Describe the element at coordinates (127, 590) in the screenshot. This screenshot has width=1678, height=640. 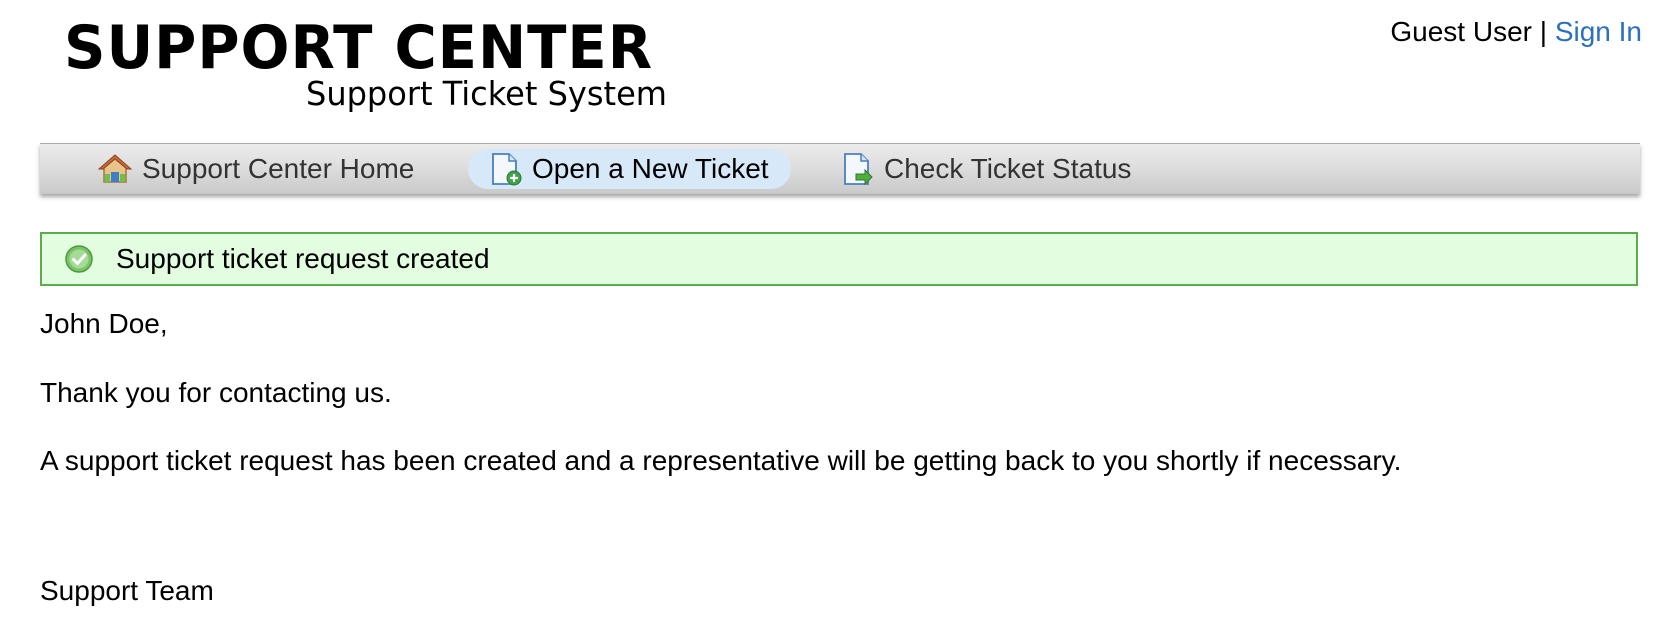
I see `signature-text: Support Team` at that location.